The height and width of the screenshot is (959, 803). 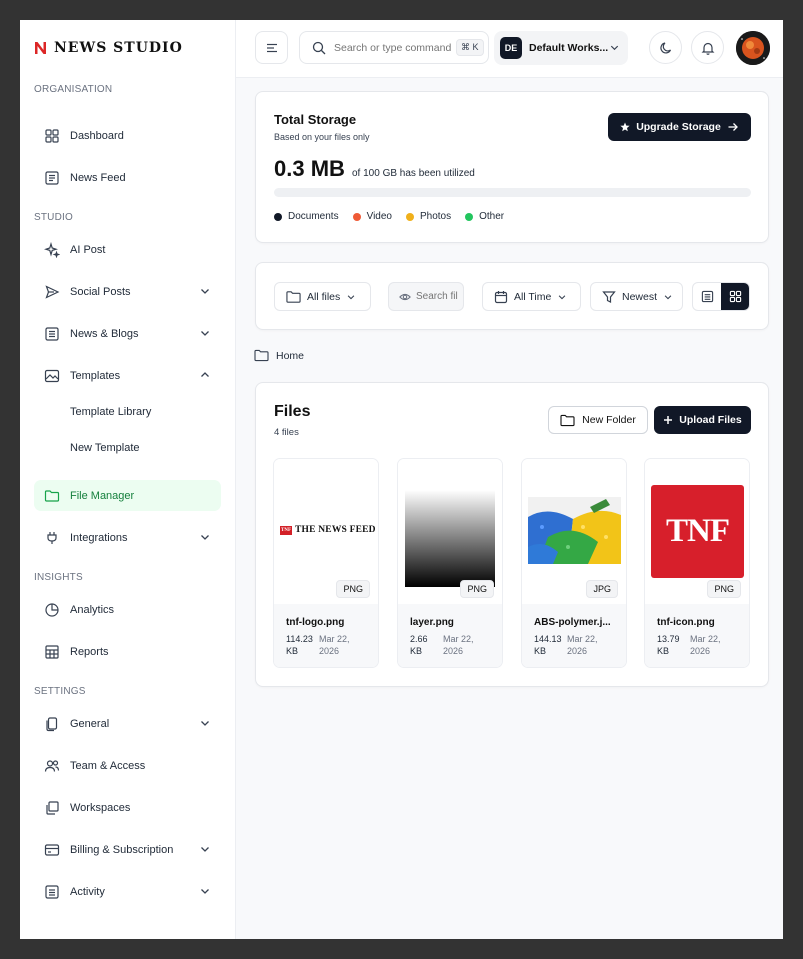 I want to click on pie-chart-icon, so click(x=52, y=610).